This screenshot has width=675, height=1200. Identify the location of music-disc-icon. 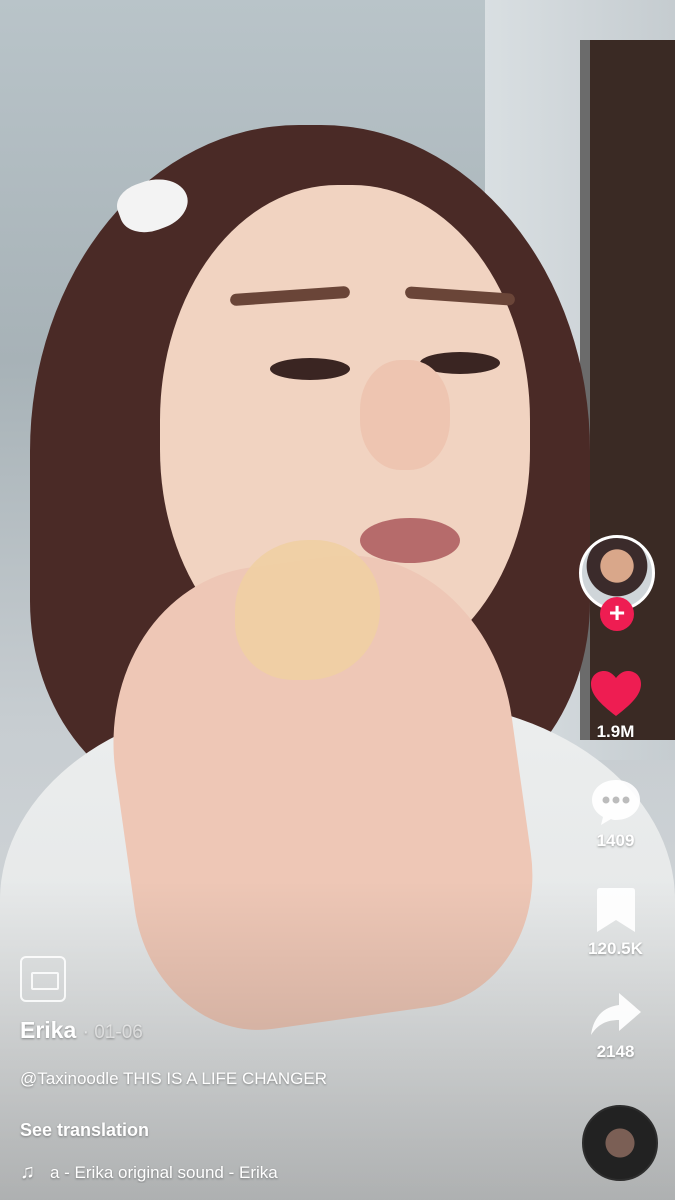
(620, 1143).